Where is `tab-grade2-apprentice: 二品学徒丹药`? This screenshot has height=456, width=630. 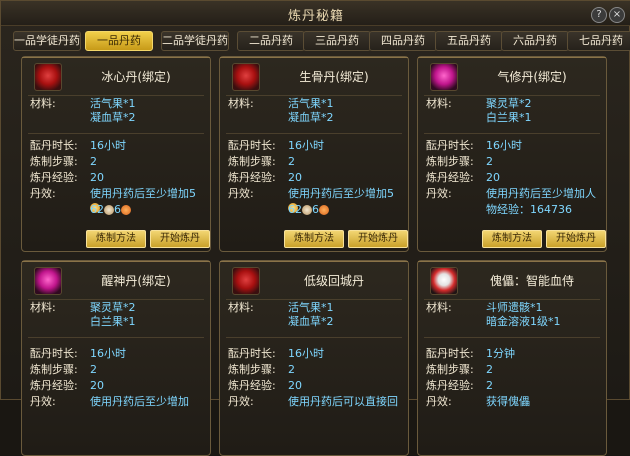
tab-grade2-apprentice: 二品学徒丹药 is located at coordinates (195, 41).